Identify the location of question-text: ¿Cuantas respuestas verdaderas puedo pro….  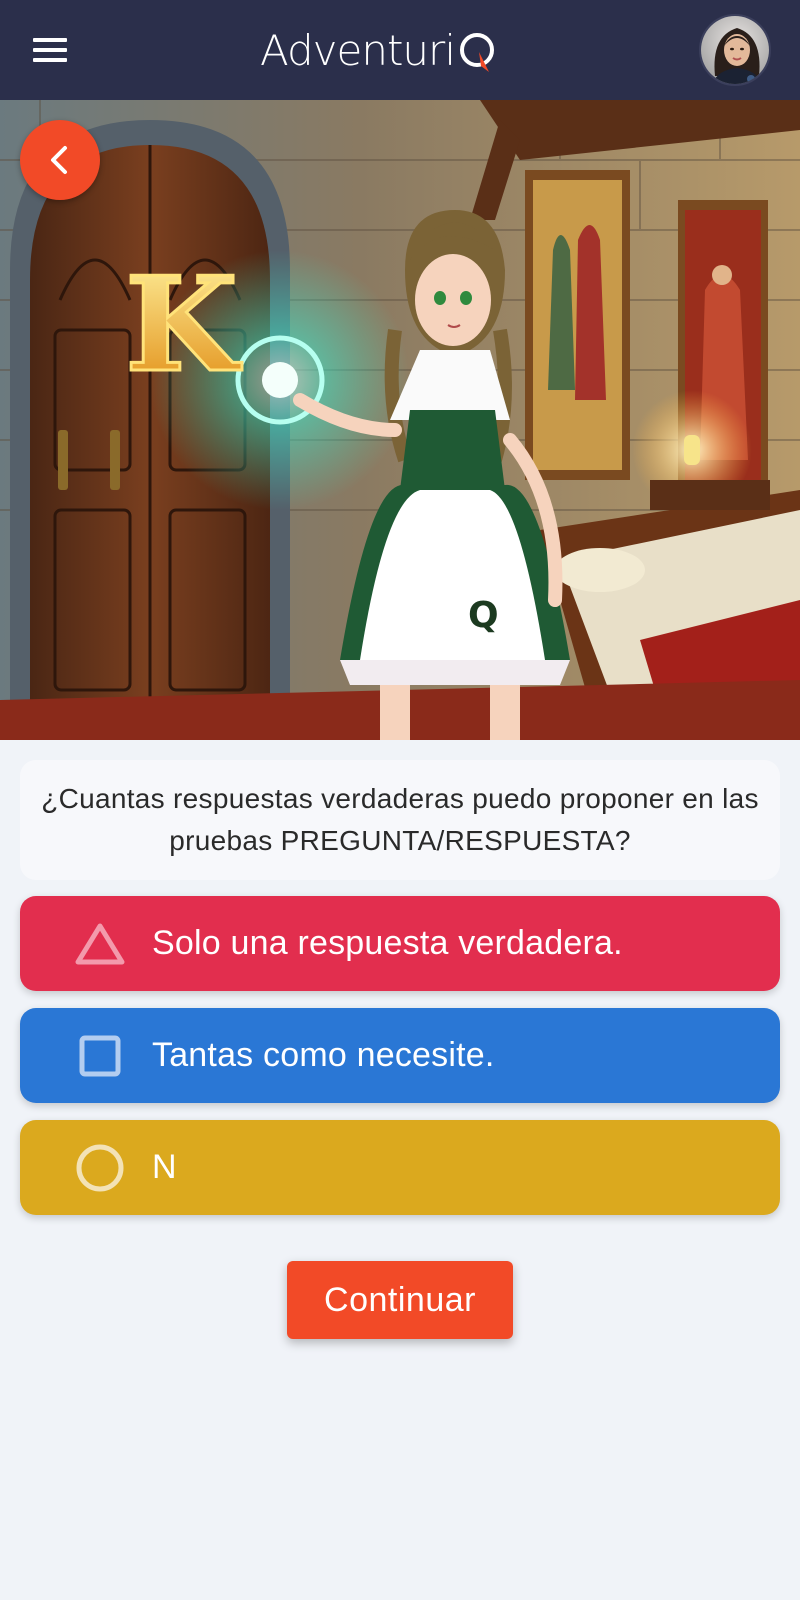
(400, 819).